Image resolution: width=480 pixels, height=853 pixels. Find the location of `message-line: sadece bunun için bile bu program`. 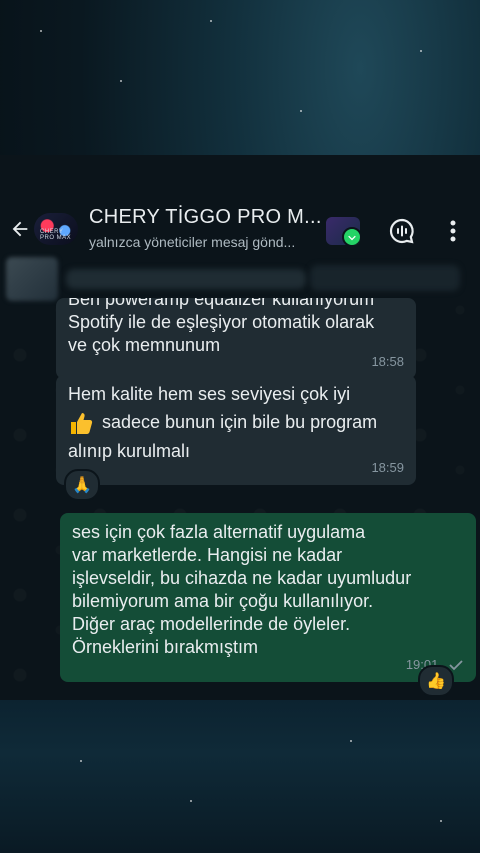

message-line: sadece bunun için bile bu program is located at coordinates (236, 423).